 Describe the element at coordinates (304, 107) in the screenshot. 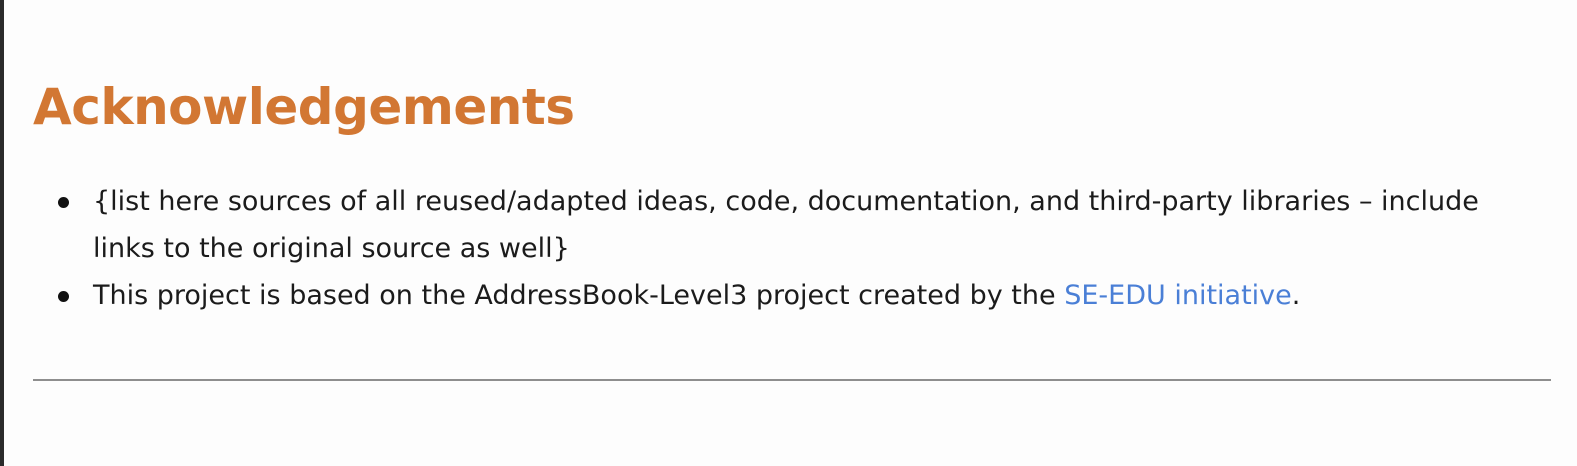

I see `page-title: Acknowledgements` at that location.